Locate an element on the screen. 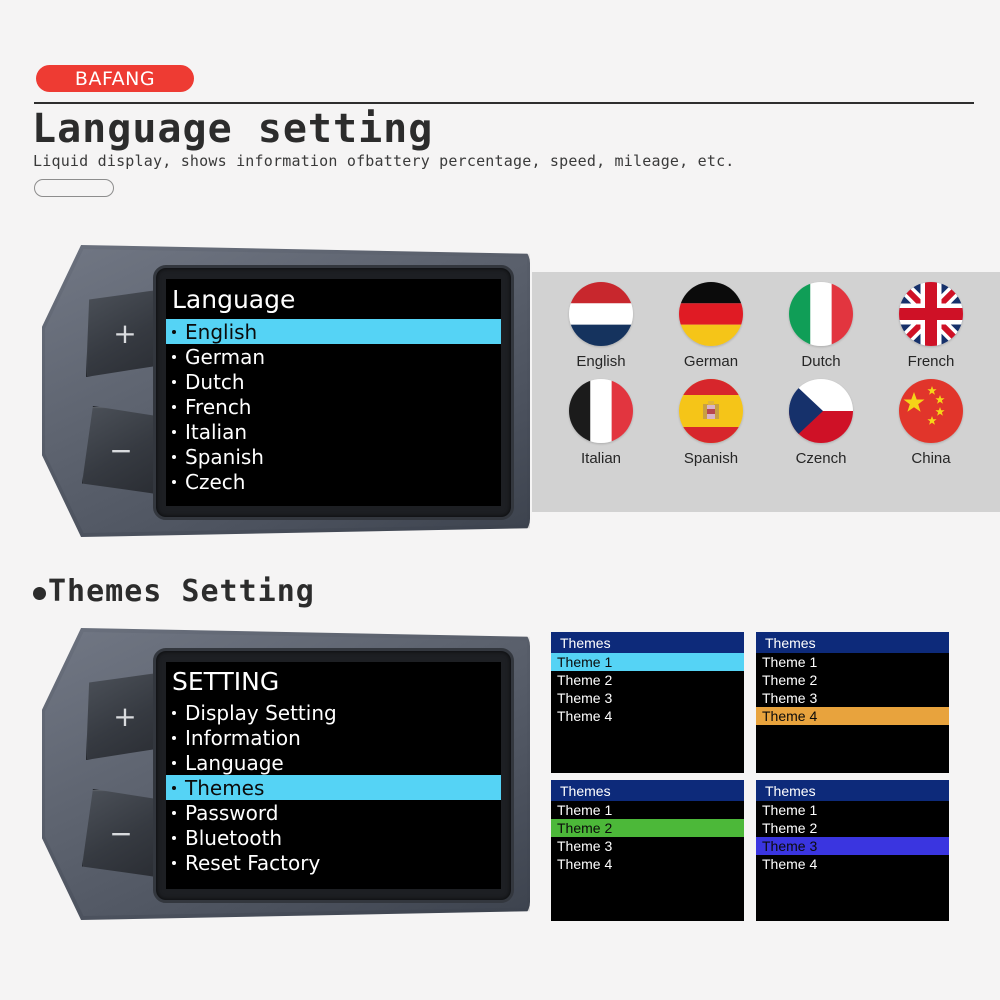 This screenshot has width=1000, height=1000. menu-item: Dutch is located at coordinates (333, 381).